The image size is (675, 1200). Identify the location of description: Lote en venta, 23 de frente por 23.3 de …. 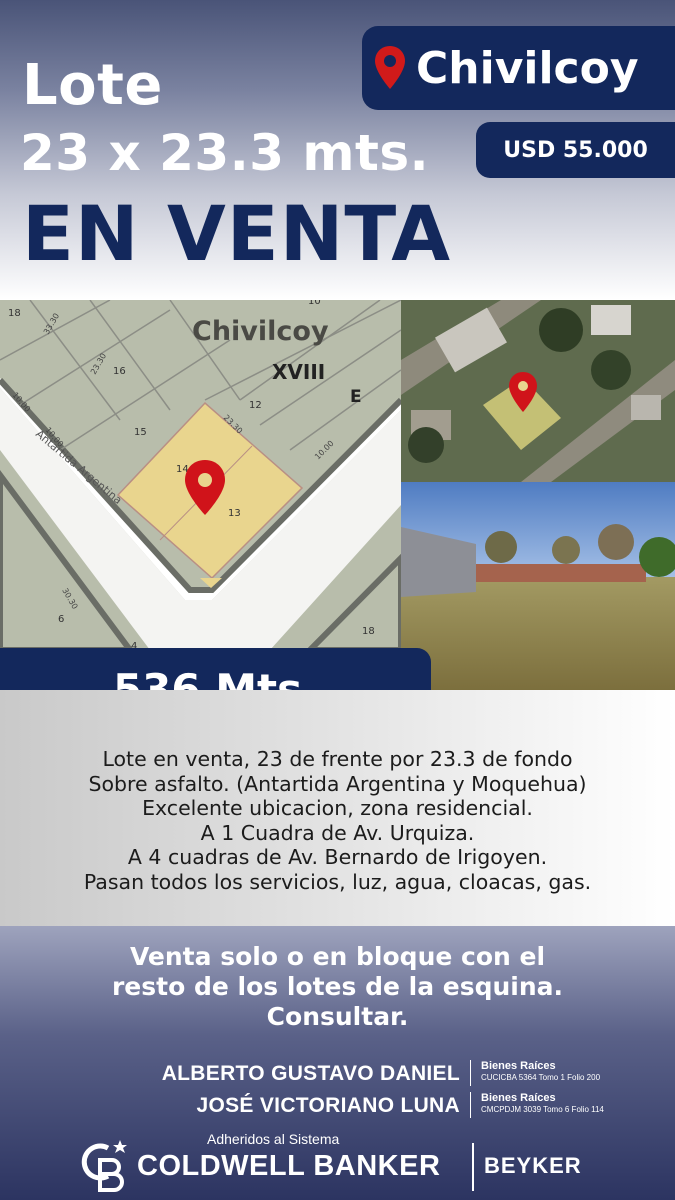
(337, 820).